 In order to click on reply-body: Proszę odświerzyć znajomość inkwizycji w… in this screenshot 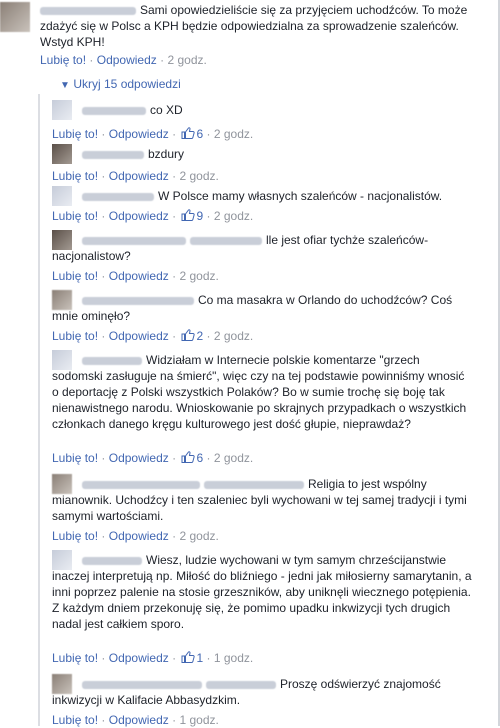, I will do `click(262, 692)`.